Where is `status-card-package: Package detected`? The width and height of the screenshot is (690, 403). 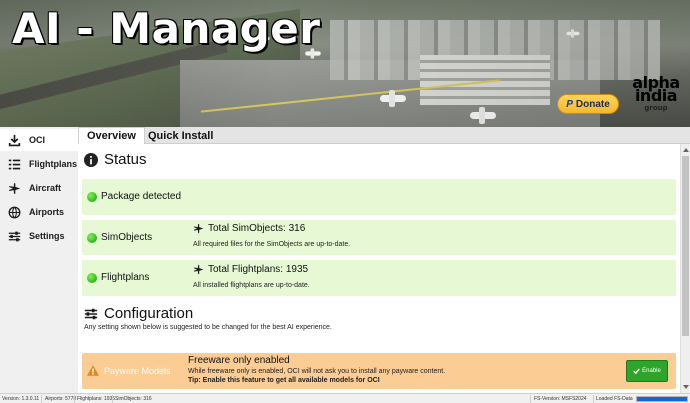 status-card-package: Package detected is located at coordinates (379, 197).